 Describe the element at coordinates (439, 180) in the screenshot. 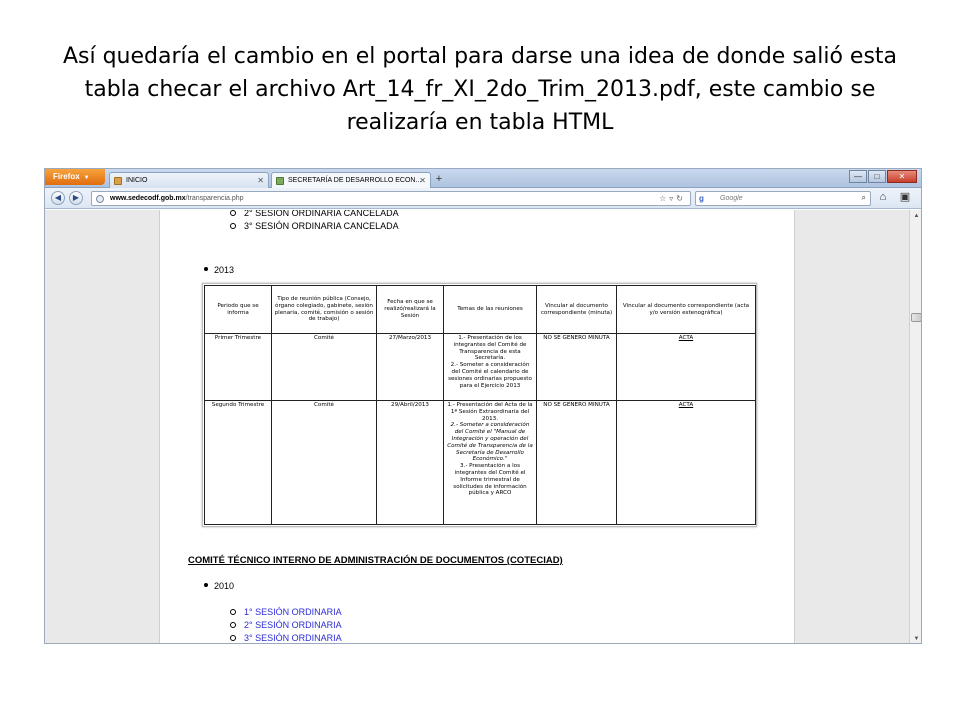

I see `new-tab-button: +` at that location.